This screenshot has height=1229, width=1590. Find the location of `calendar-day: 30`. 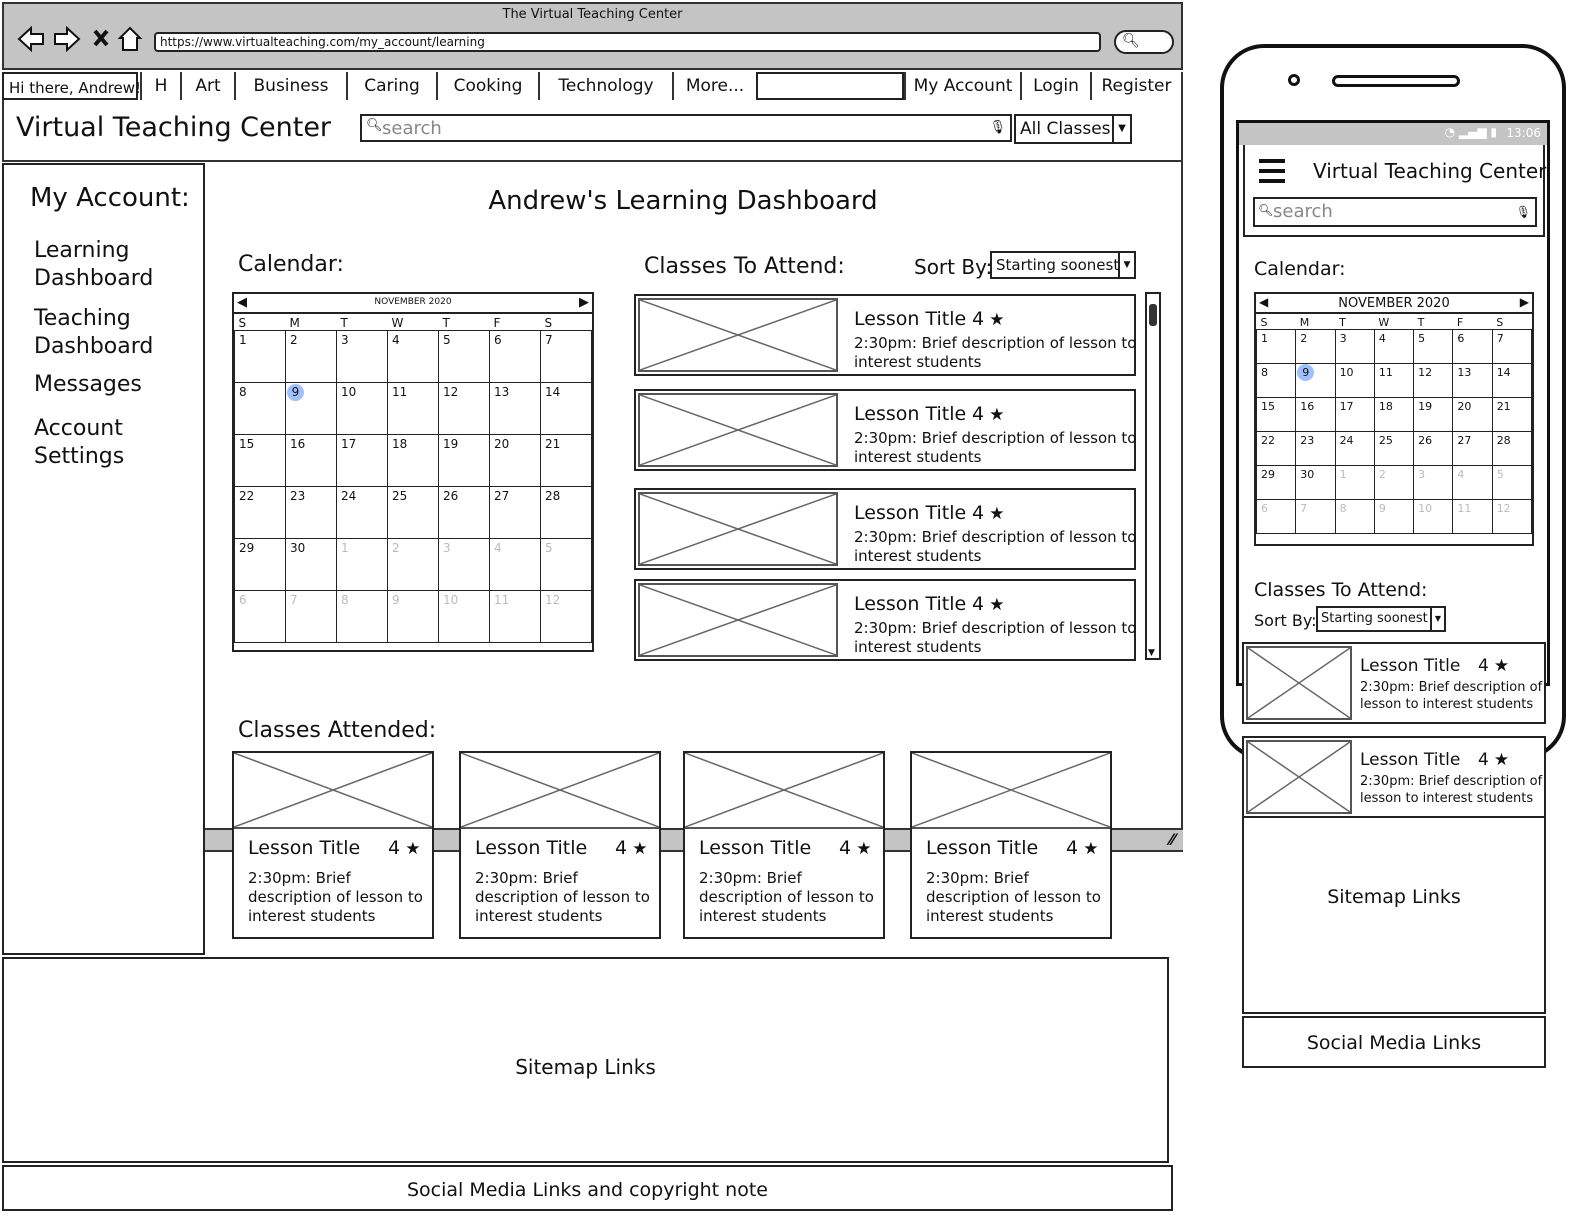

calendar-day: 30 is located at coordinates (311, 564).